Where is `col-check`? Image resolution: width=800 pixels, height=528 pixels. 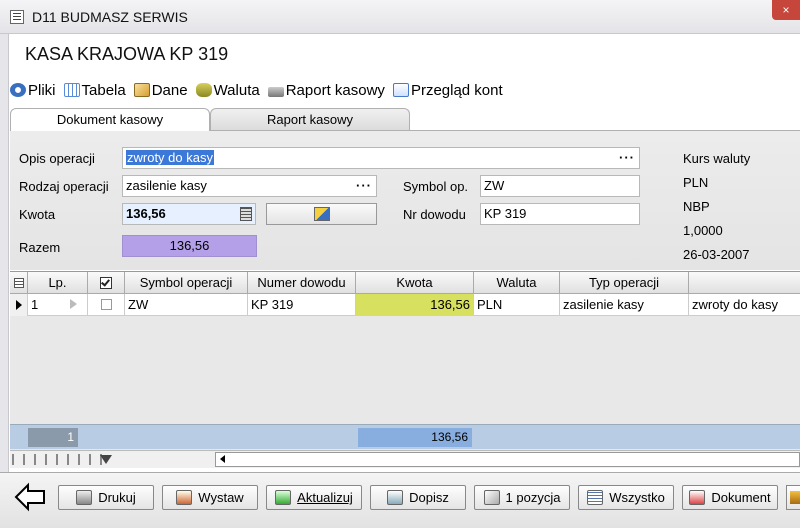
col-check is located at coordinates (106, 283).